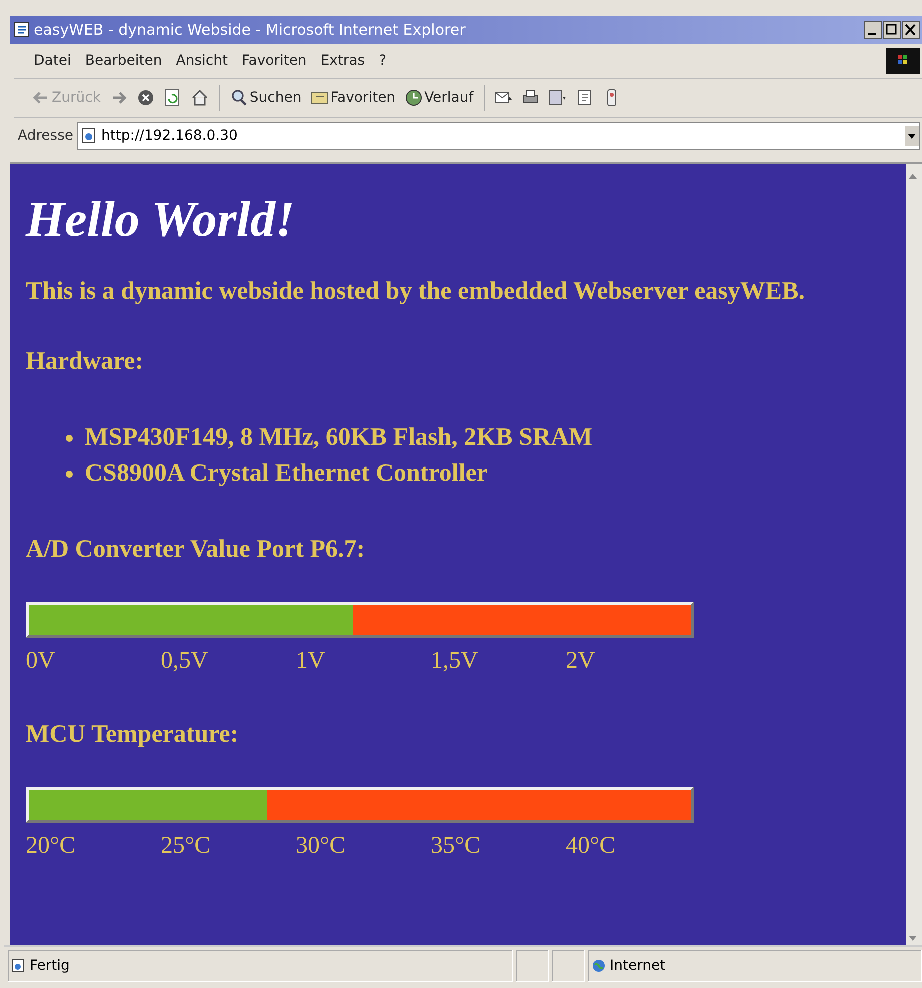  Describe the element at coordinates (274, 61) in the screenshot. I see `menu-item: Favoriten` at that location.